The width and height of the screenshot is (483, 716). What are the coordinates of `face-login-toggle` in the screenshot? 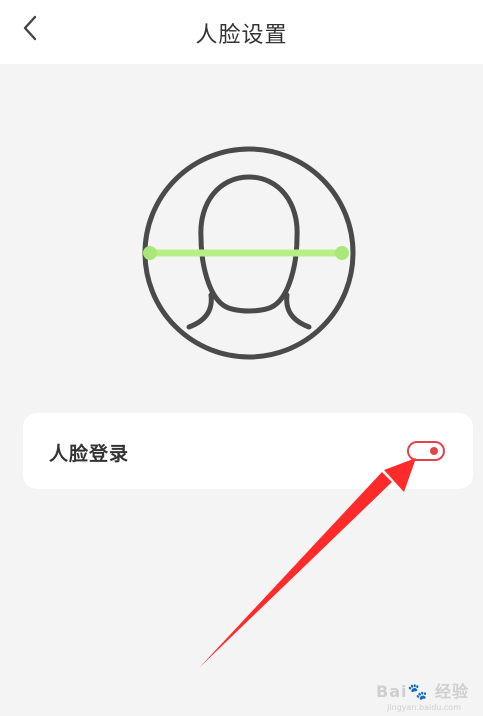 It's located at (426, 451).